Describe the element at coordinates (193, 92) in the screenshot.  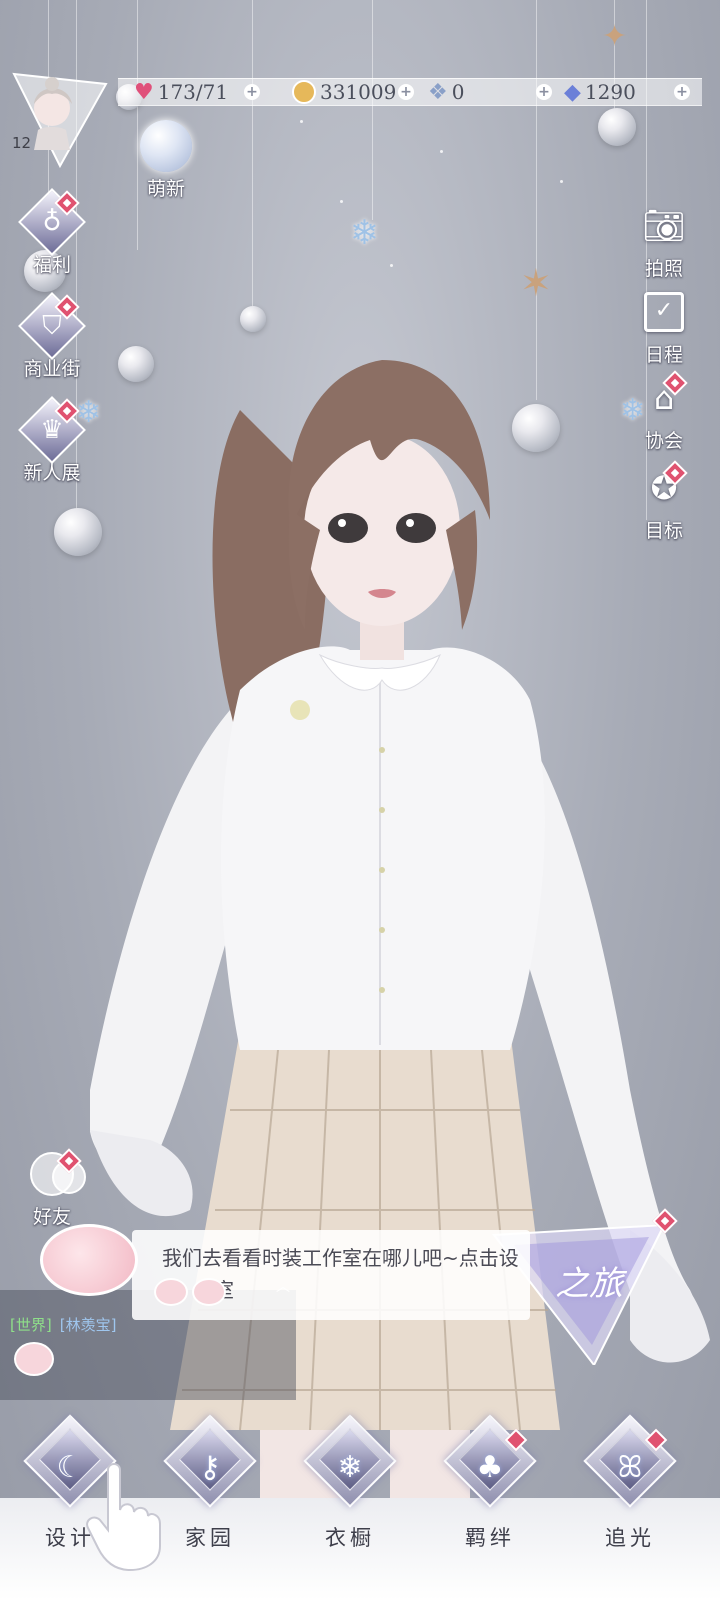
I see `stamina-value: 173/71` at that location.